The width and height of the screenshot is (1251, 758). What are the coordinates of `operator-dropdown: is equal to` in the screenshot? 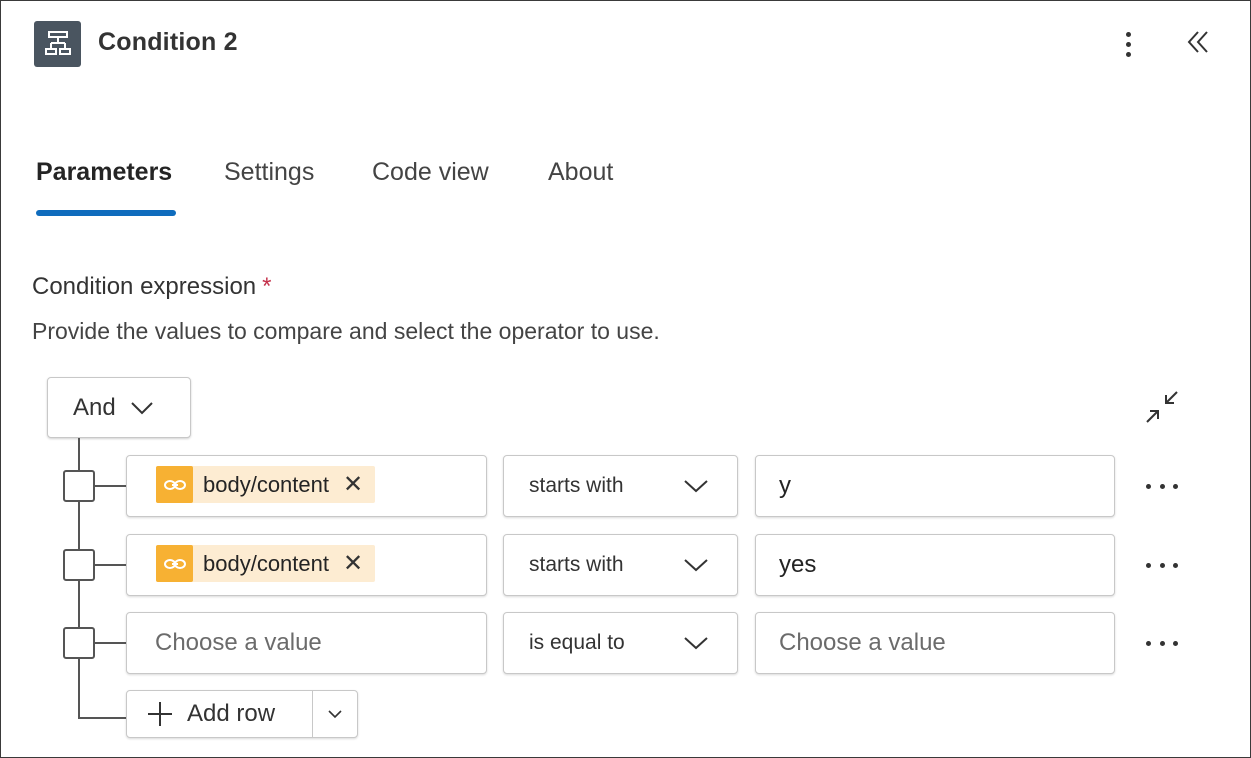 It's located at (620, 643).